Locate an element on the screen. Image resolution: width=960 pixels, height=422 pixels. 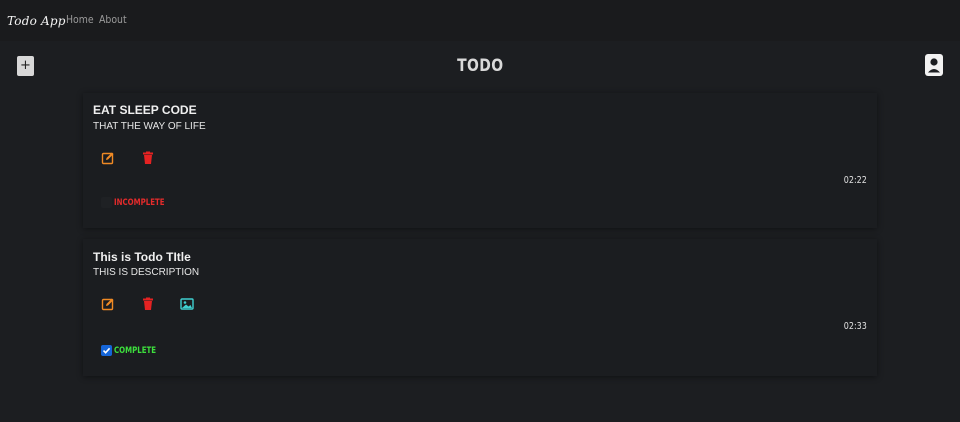
todo-time-text: 02:33 is located at coordinates (855, 326).